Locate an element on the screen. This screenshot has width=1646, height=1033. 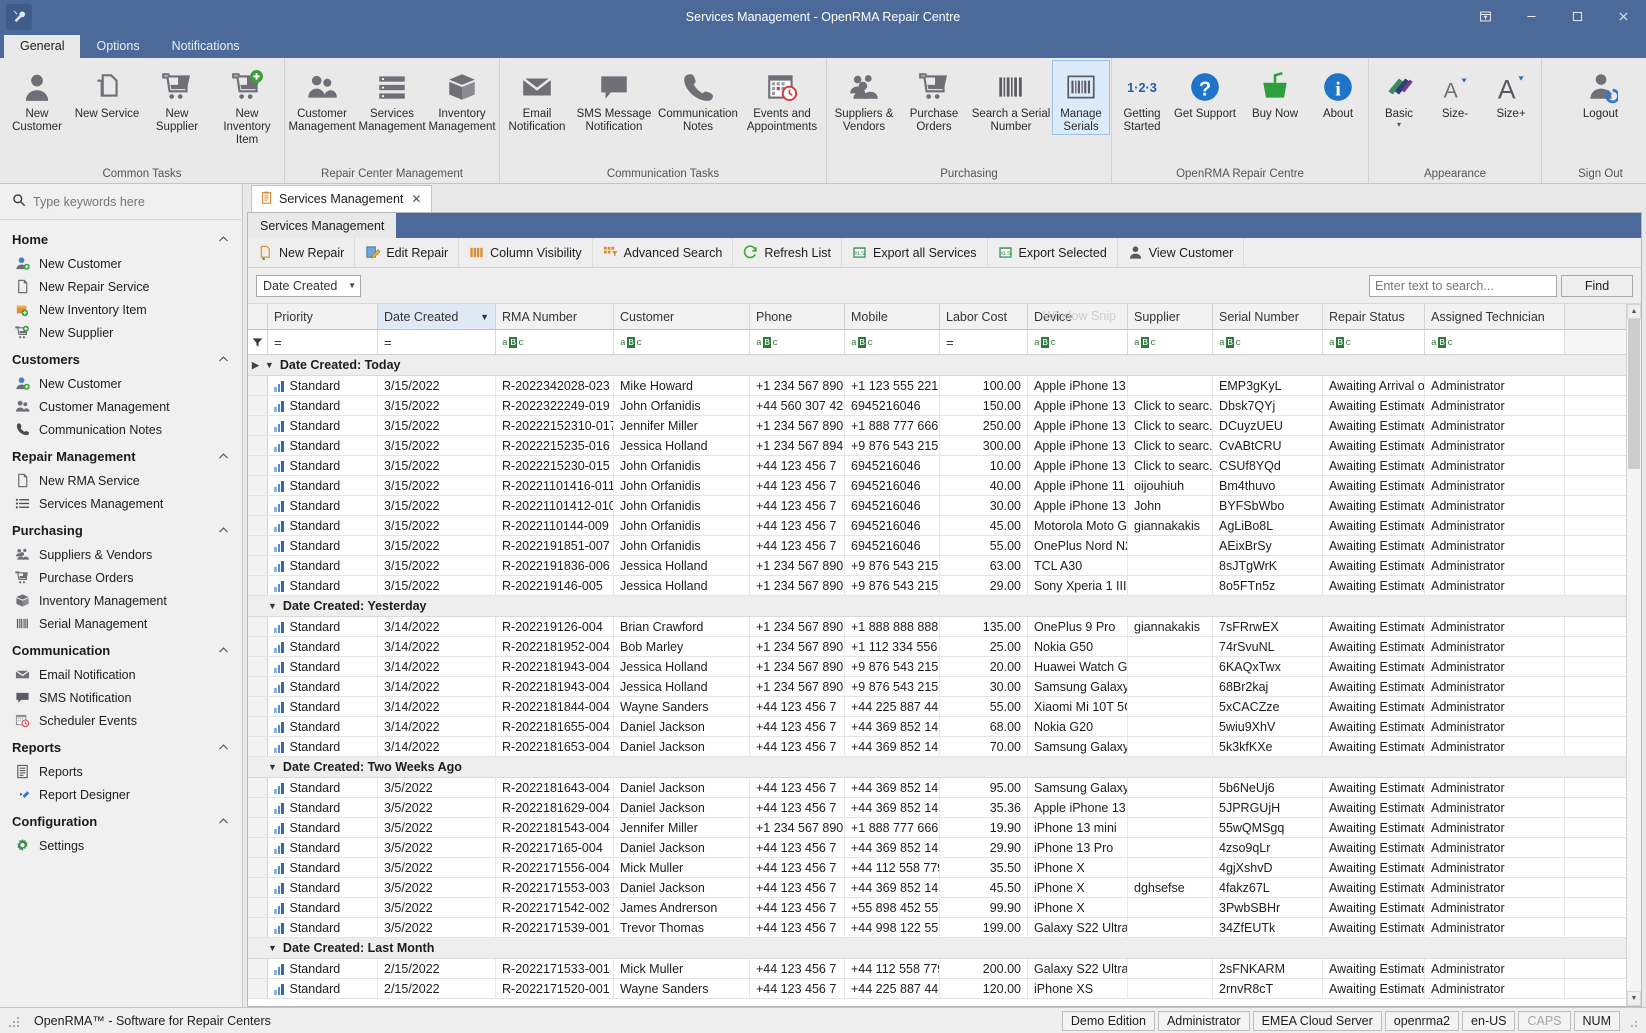
table-cell: Bob Marley is located at coordinates (682, 647).